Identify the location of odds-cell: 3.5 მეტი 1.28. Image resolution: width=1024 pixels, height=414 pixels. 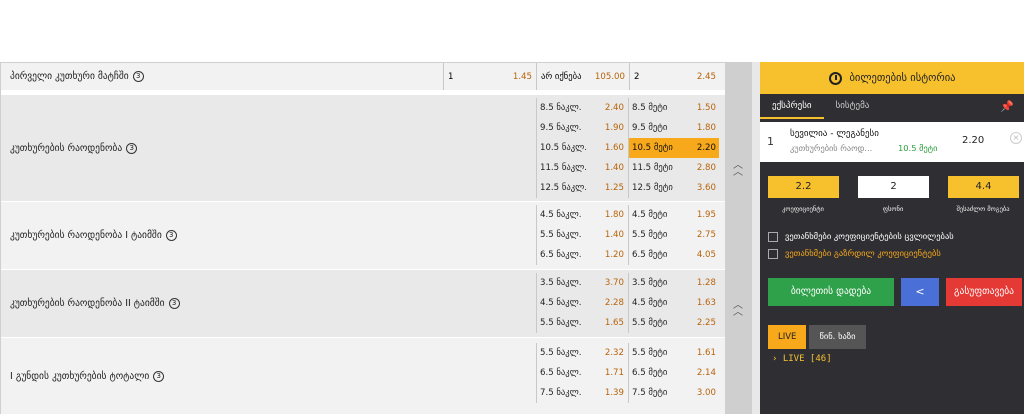
(673, 283).